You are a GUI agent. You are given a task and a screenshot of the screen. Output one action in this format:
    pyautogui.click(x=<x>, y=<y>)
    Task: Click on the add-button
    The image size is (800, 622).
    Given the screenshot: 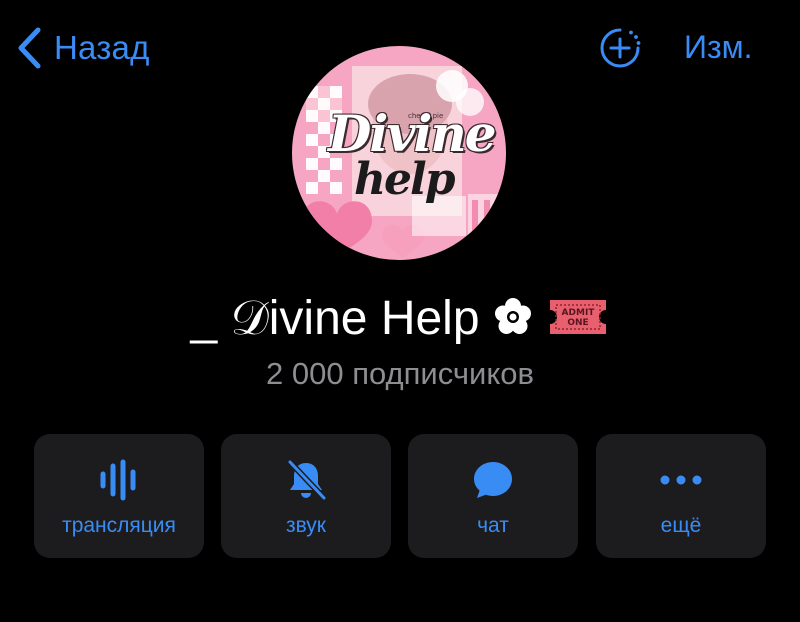 What is the action you would take?
    pyautogui.click(x=620, y=48)
    